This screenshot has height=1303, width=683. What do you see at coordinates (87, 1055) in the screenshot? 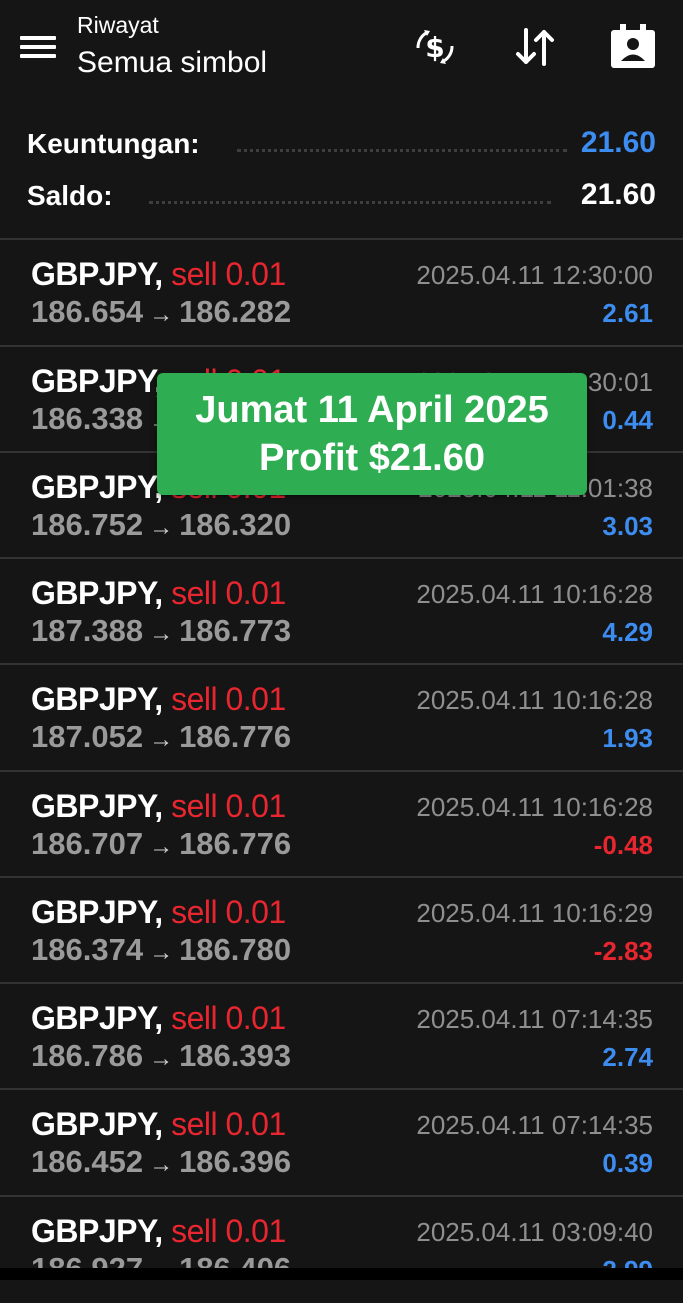
I see `open-price: 186.786` at bounding box center [87, 1055].